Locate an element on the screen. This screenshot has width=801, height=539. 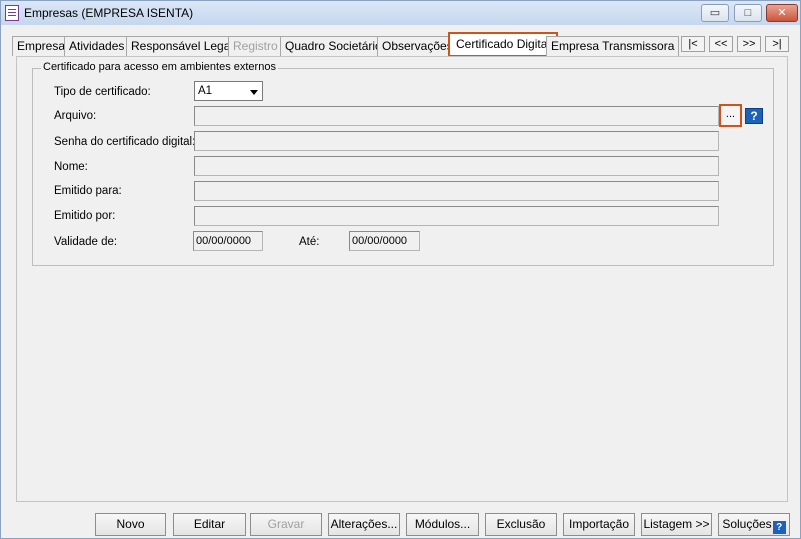
solucoes-label: Soluções is located at coordinates (747, 524).